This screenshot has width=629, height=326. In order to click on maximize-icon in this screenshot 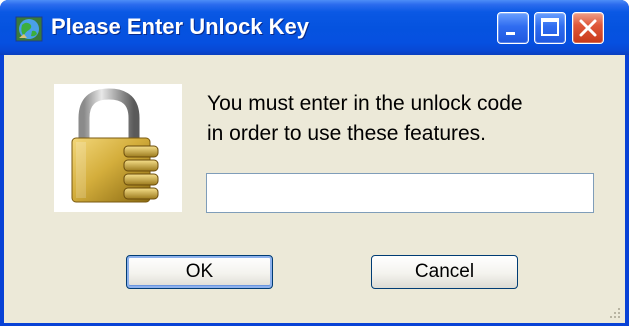, I will do `click(550, 27)`.